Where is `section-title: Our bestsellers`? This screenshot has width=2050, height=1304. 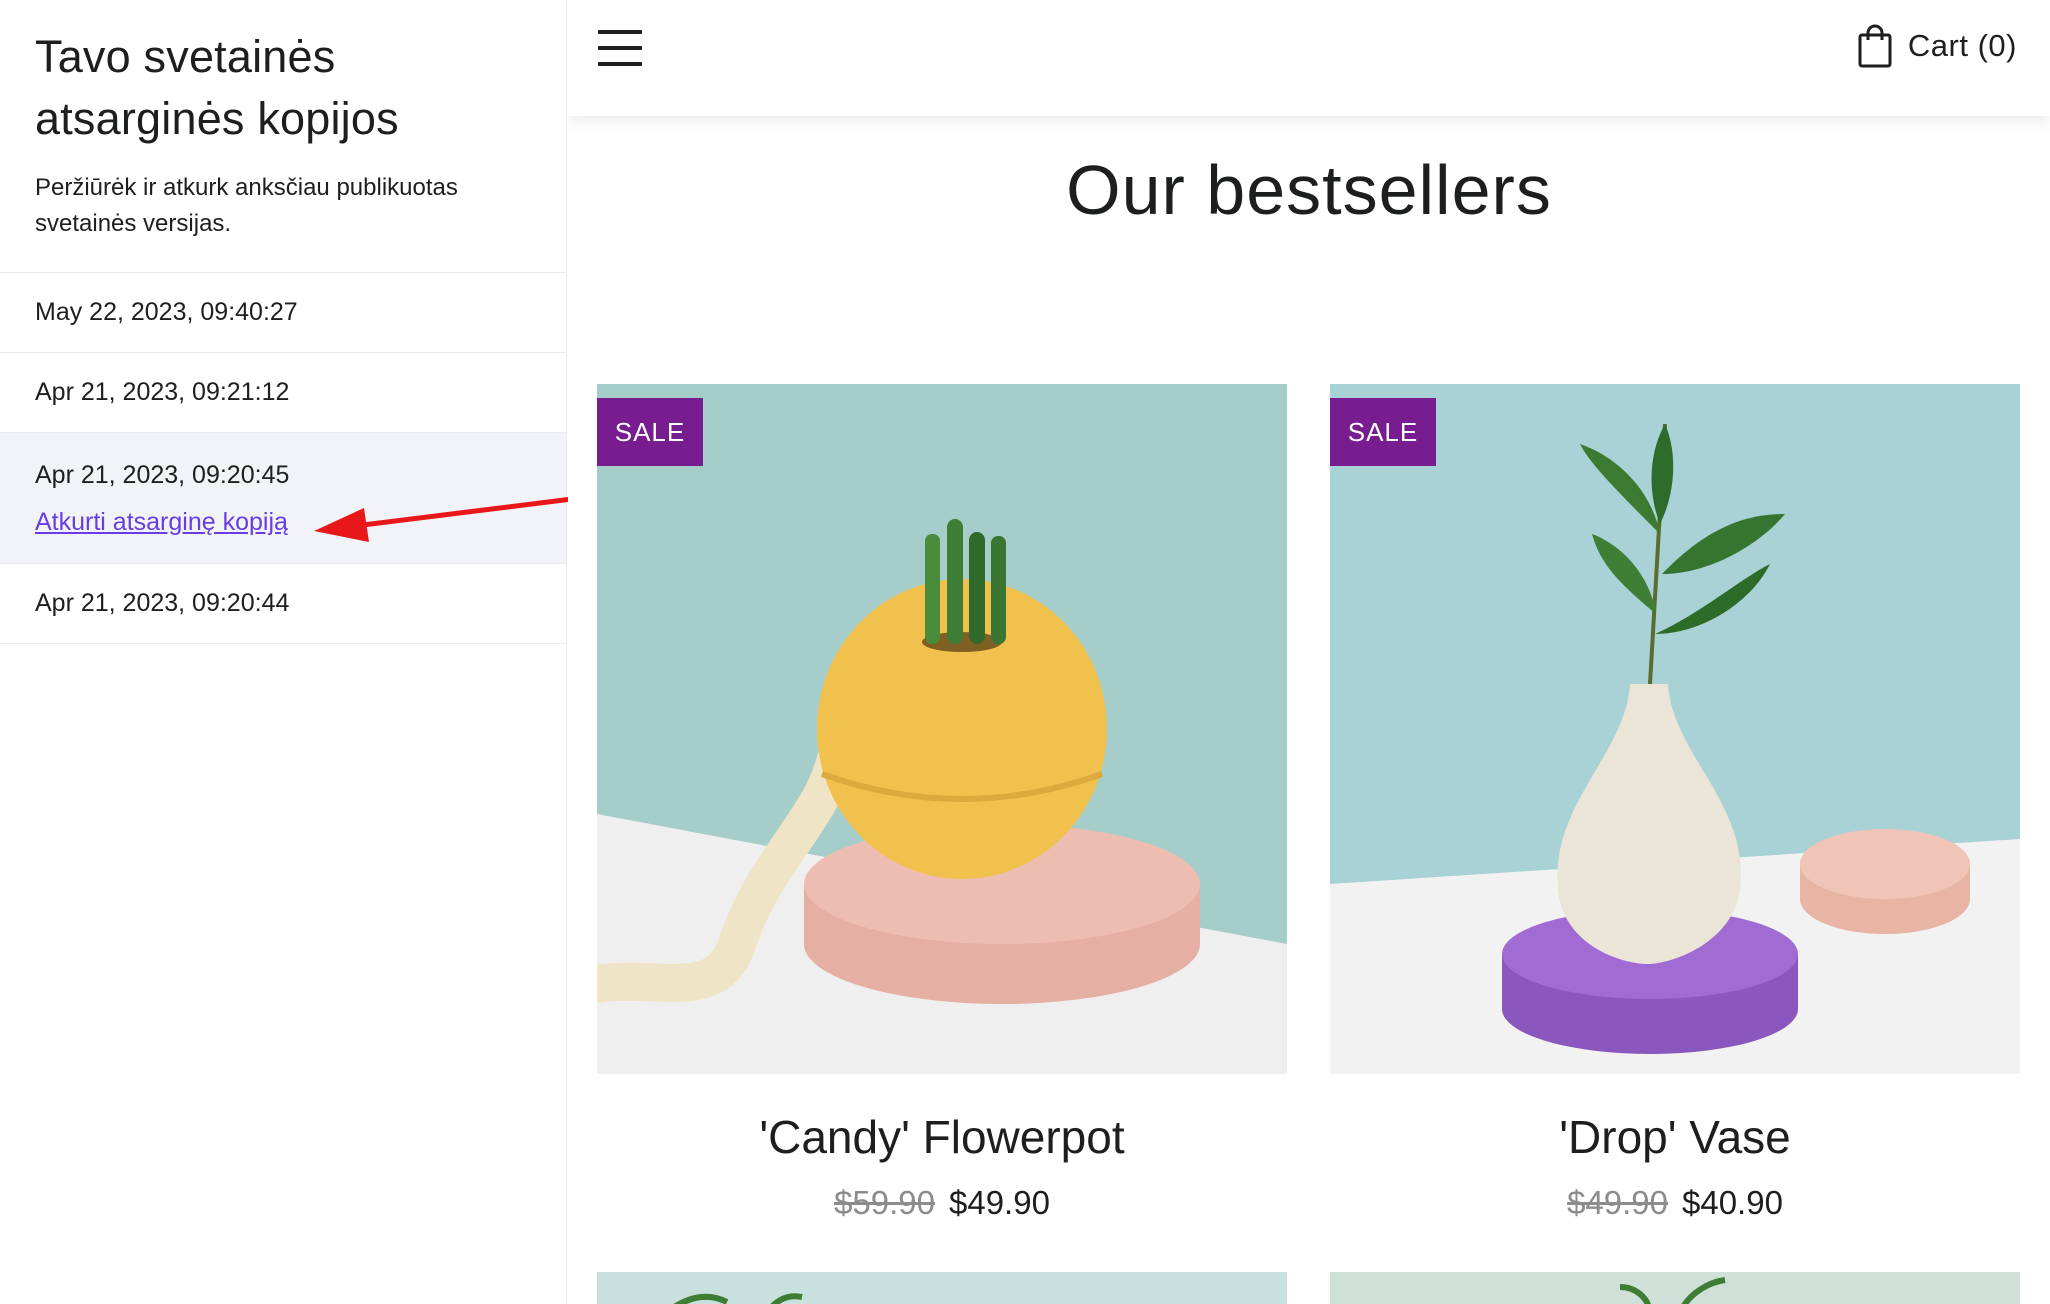
section-title: Our bestsellers is located at coordinates (1309, 190).